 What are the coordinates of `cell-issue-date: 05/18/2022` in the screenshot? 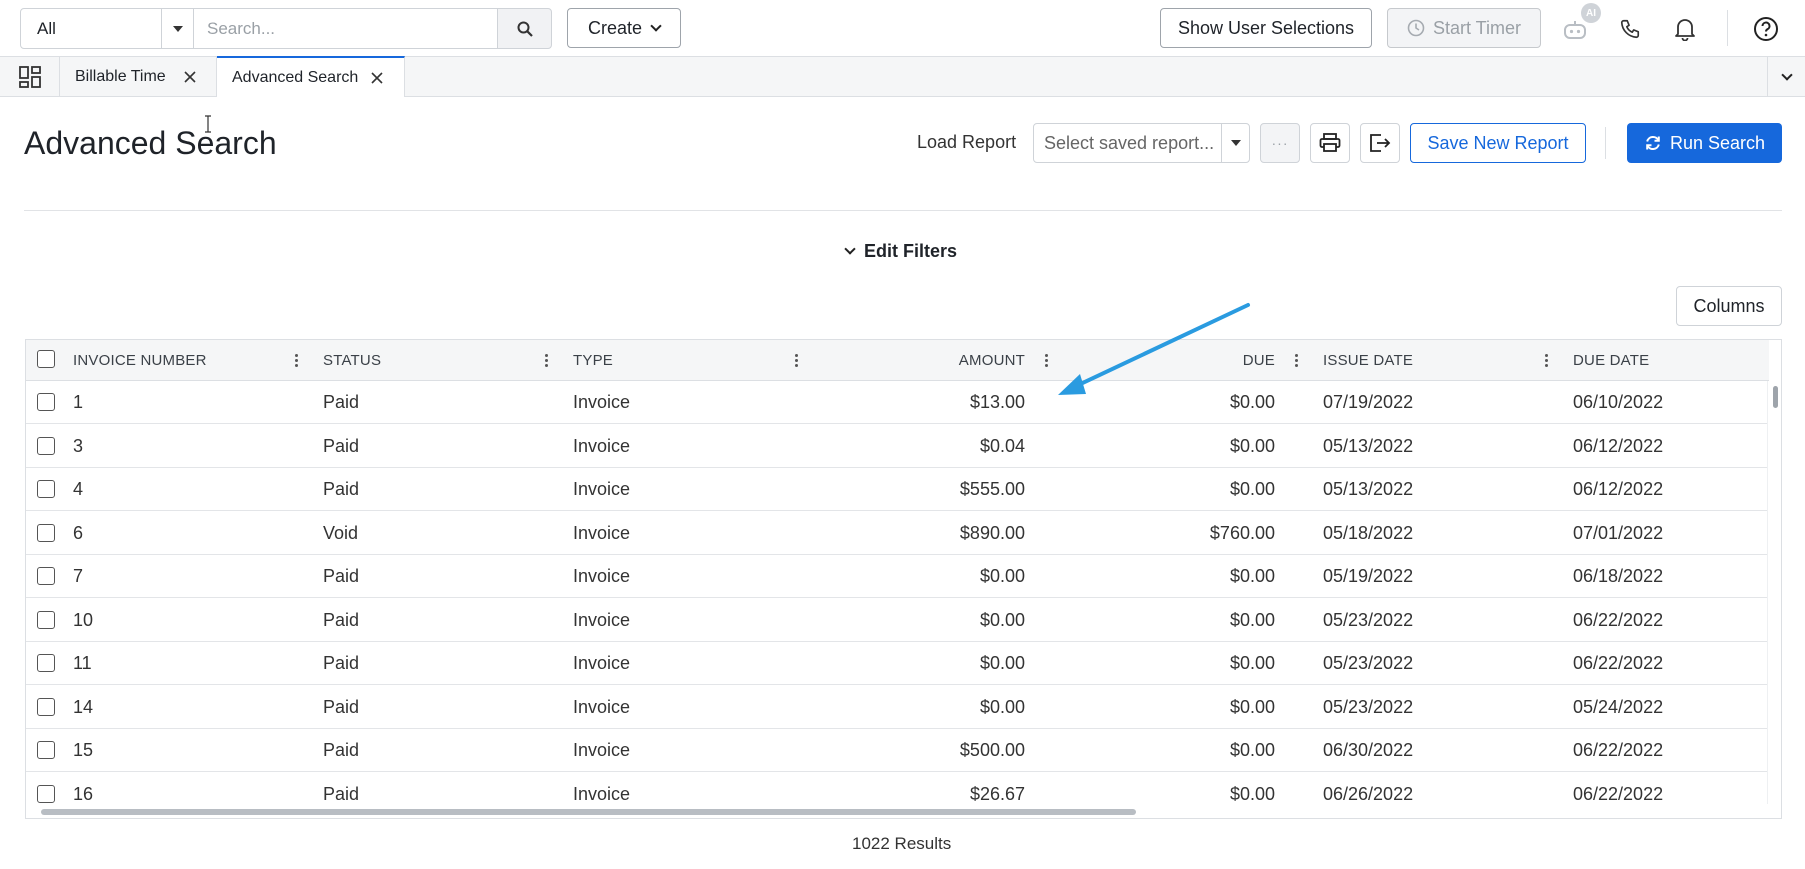 It's located at (1368, 532).